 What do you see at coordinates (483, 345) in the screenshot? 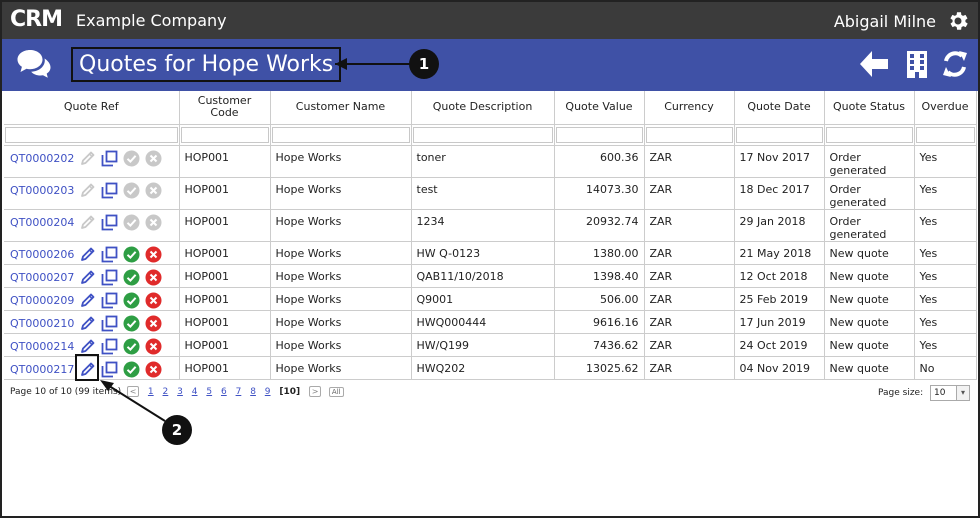
I see `cell-quote-description: HW/Q199` at bounding box center [483, 345].